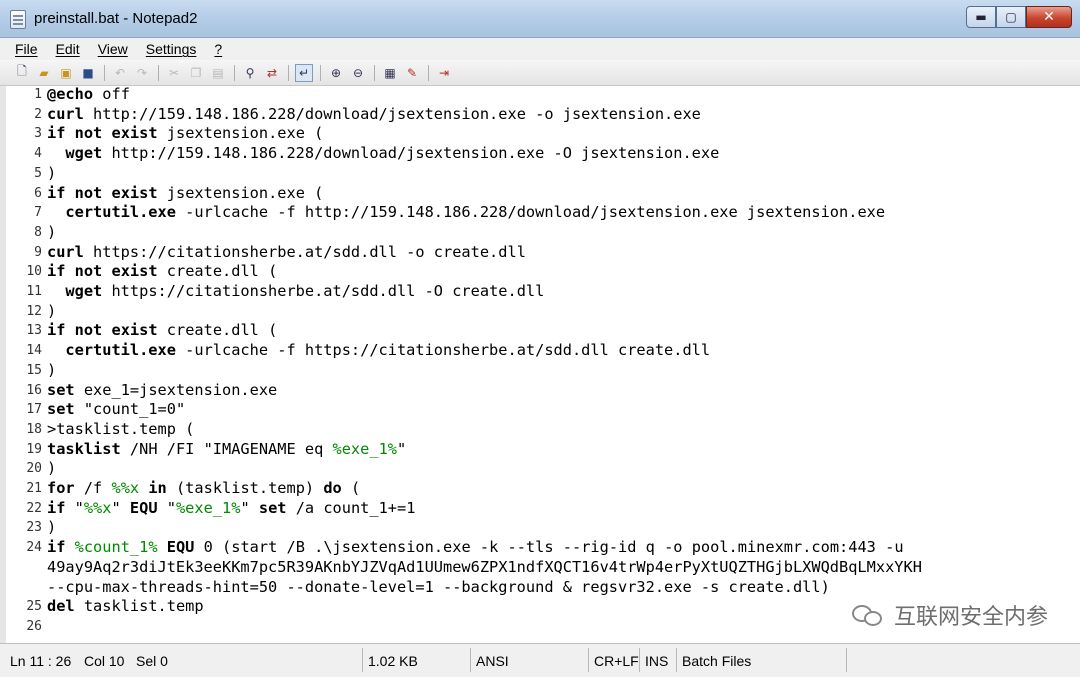 Image resolution: width=1080 pixels, height=677 pixels. What do you see at coordinates (34, 331) in the screenshot?
I see `line-number: 13` at bounding box center [34, 331].